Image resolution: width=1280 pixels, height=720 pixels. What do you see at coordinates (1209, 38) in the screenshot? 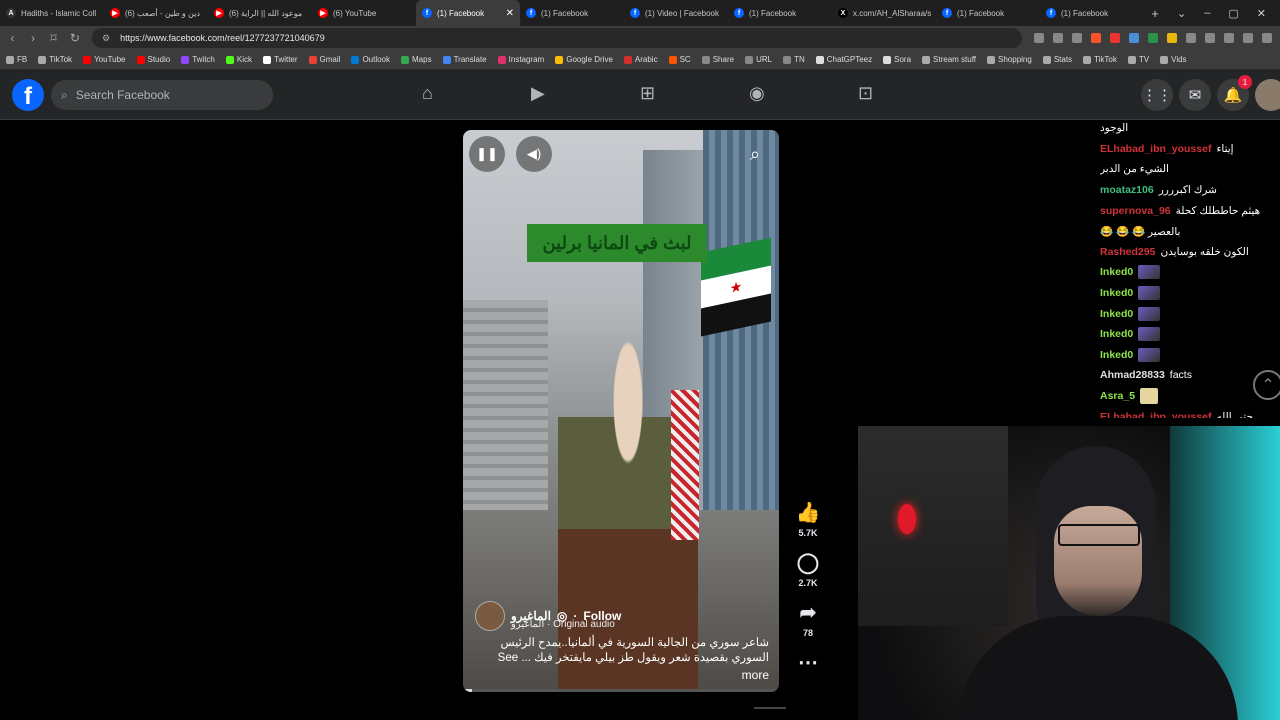
I see `sidebar-icon` at bounding box center [1209, 38].